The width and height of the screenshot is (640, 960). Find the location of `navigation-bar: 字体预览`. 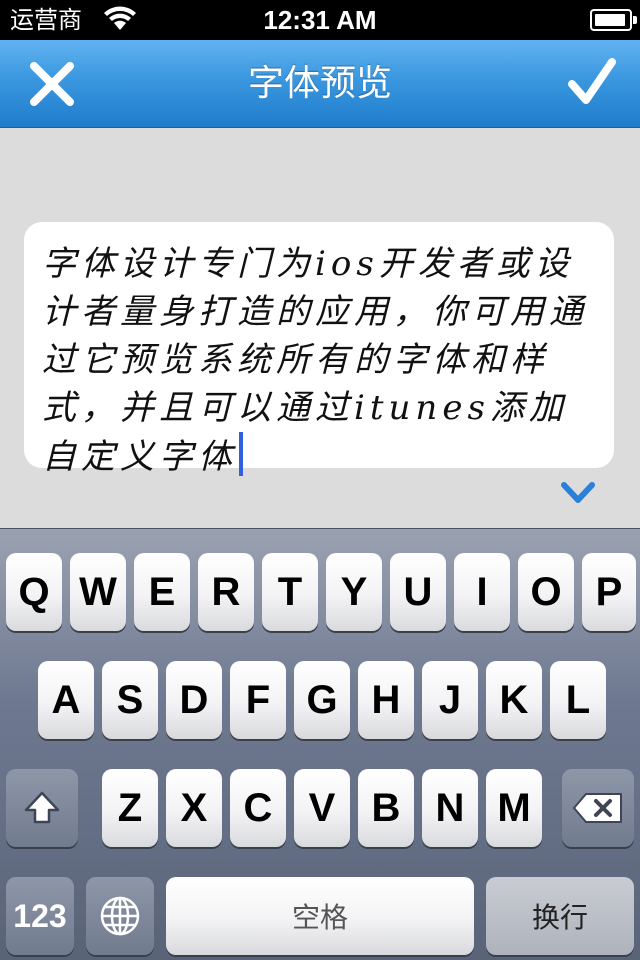

navigation-bar: 字体预览 is located at coordinates (320, 84).